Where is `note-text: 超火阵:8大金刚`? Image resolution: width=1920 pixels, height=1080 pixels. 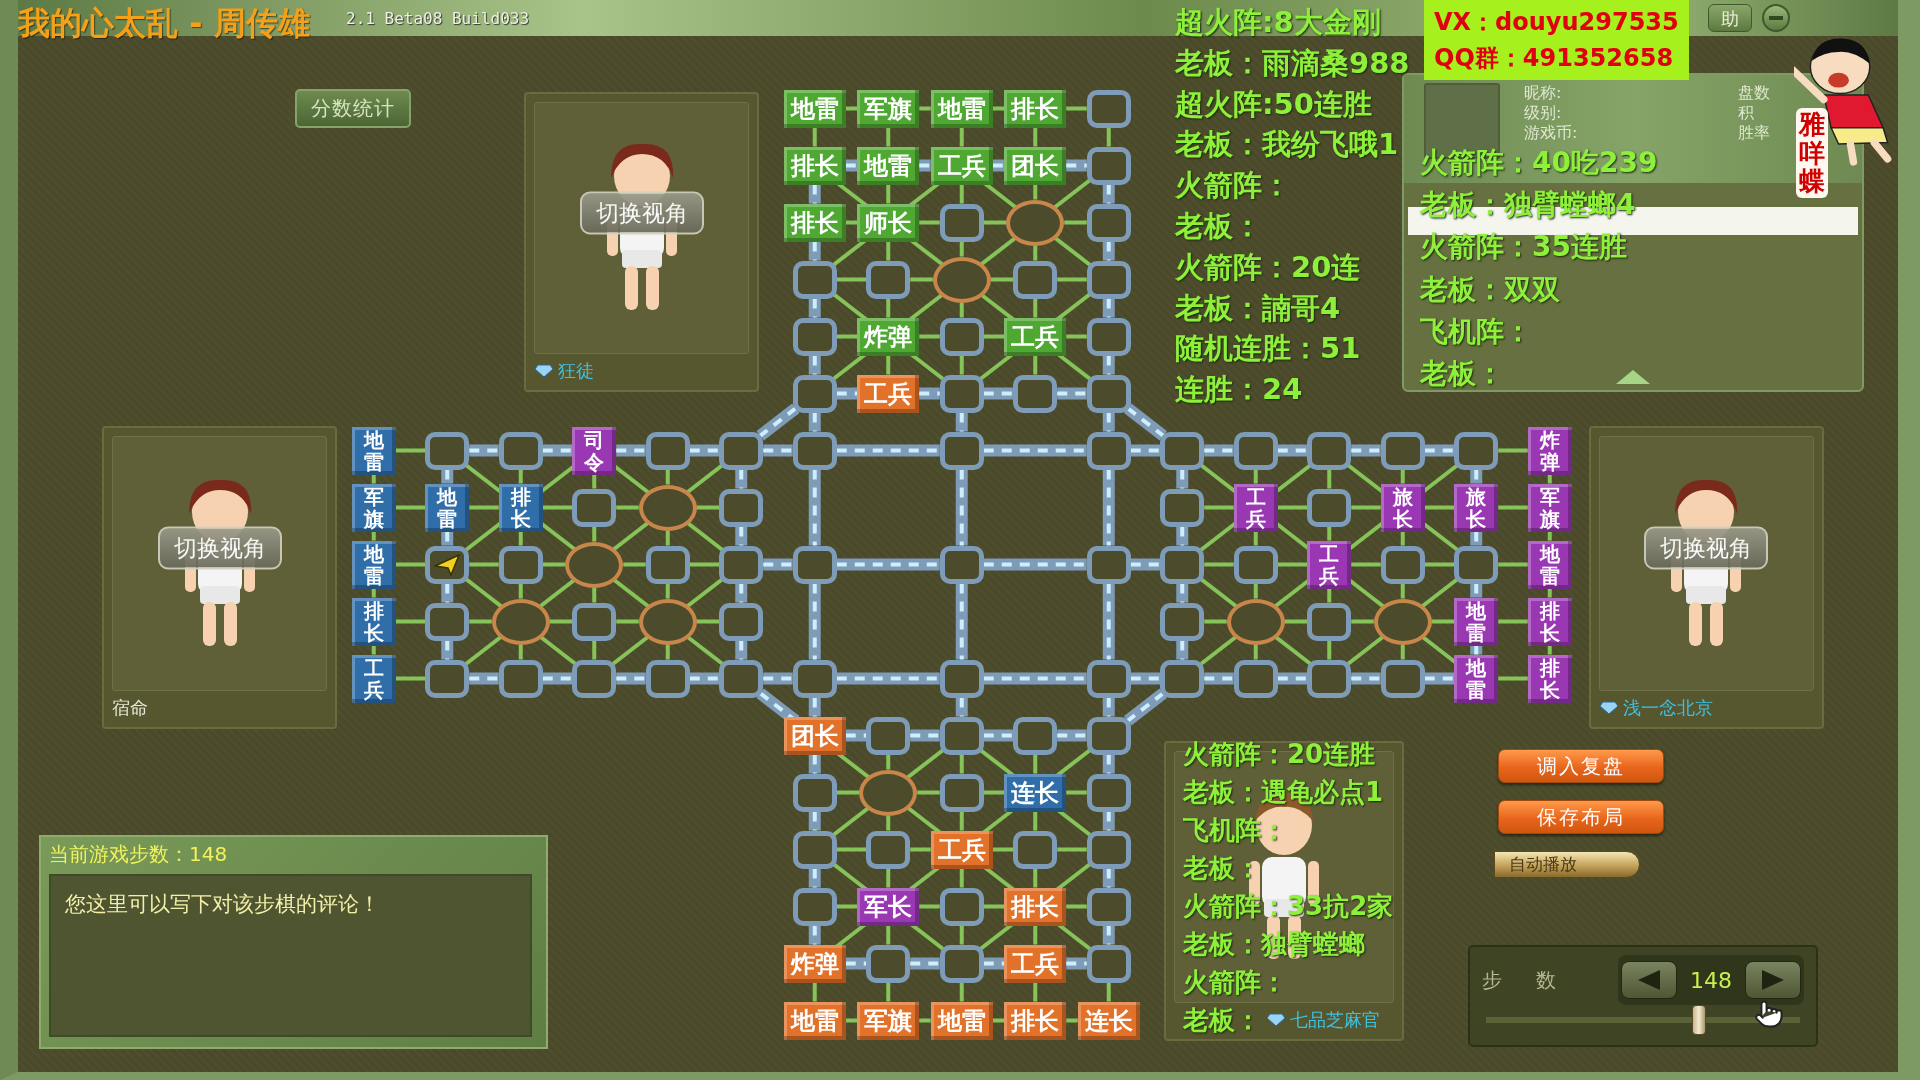 note-text: 超火阵:8大金刚 is located at coordinates (1278, 22).